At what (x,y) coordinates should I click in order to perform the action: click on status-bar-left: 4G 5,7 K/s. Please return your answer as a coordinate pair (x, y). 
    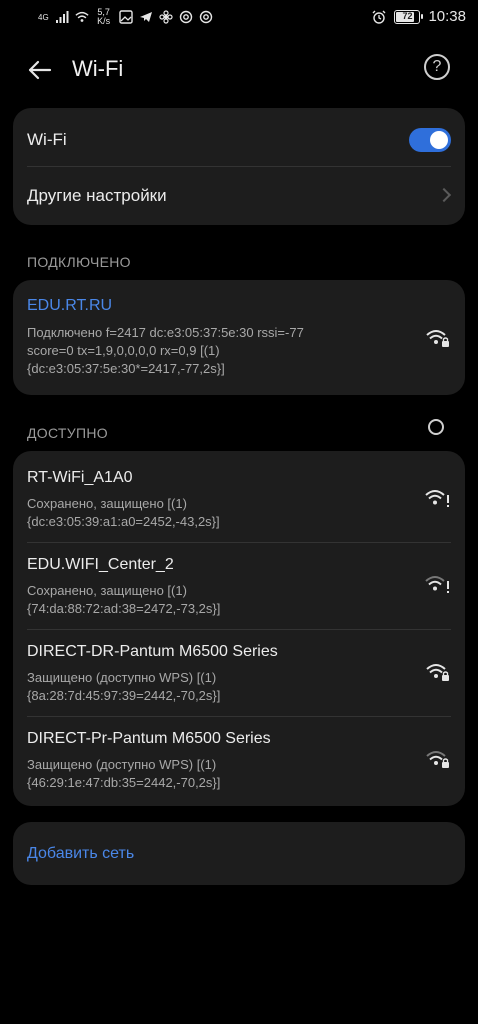
    Looking at the image, I should click on (125, 17).